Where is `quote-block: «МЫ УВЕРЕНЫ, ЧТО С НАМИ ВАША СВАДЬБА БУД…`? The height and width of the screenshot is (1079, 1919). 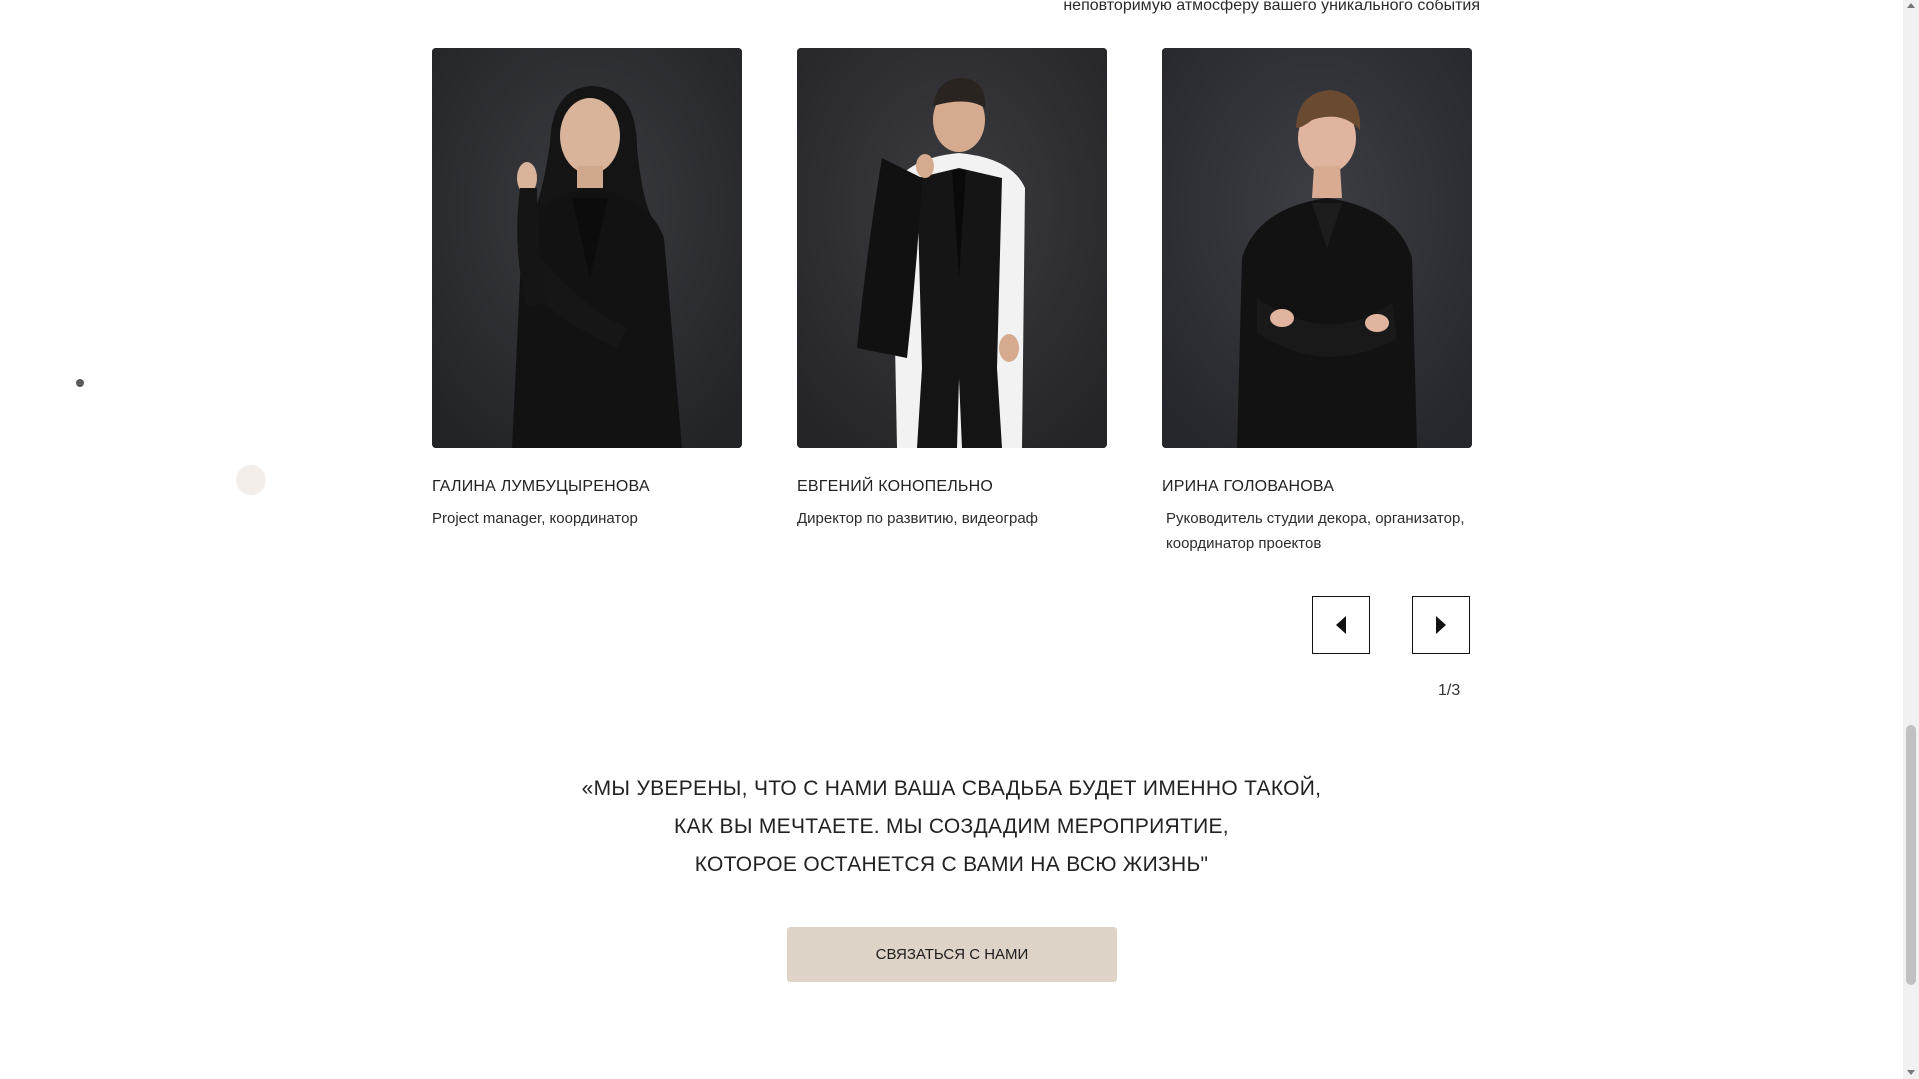 quote-block: «МЫ УВЕРЕНЫ, ЧТО С НАМИ ВАША СВАДЬБА БУД… is located at coordinates (951, 827).